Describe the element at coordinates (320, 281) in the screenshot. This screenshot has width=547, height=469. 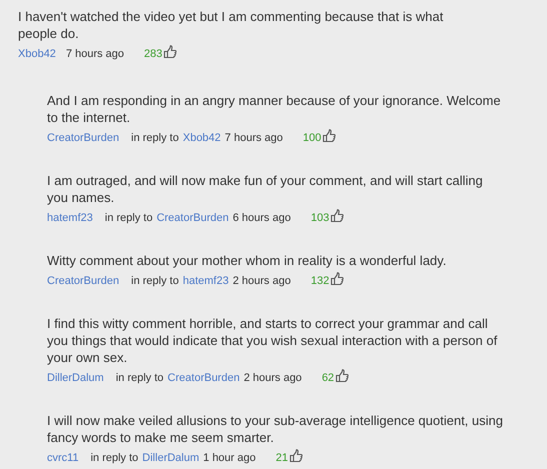
I see `like-count: 132` at that location.